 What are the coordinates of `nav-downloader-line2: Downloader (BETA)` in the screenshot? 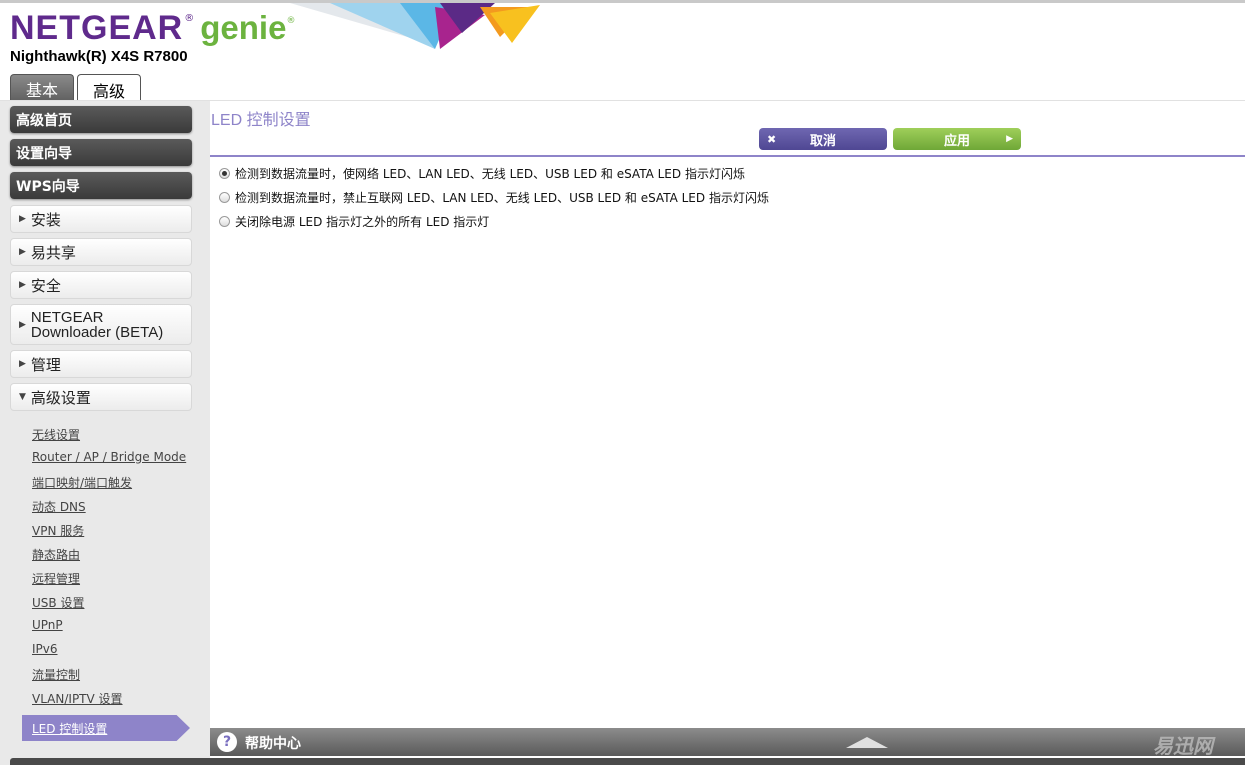 It's located at (97, 332).